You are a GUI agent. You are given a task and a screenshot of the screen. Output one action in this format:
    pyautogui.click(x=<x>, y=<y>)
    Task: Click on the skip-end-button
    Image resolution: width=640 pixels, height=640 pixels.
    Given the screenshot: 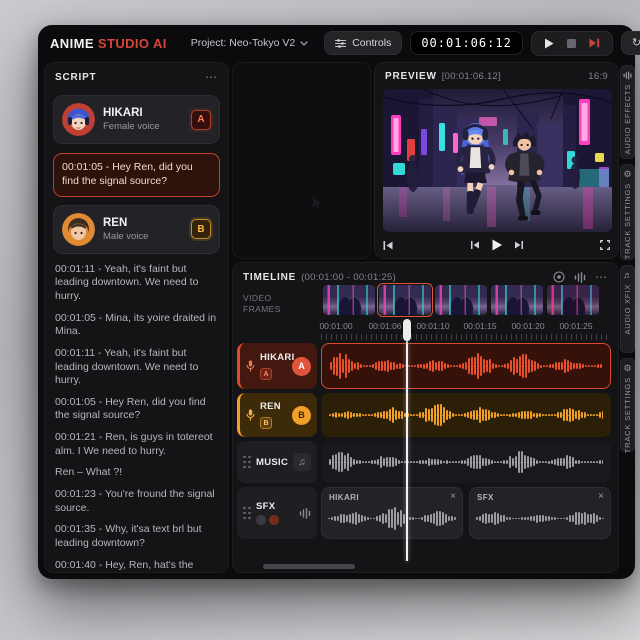 What is the action you would take?
    pyautogui.click(x=594, y=43)
    